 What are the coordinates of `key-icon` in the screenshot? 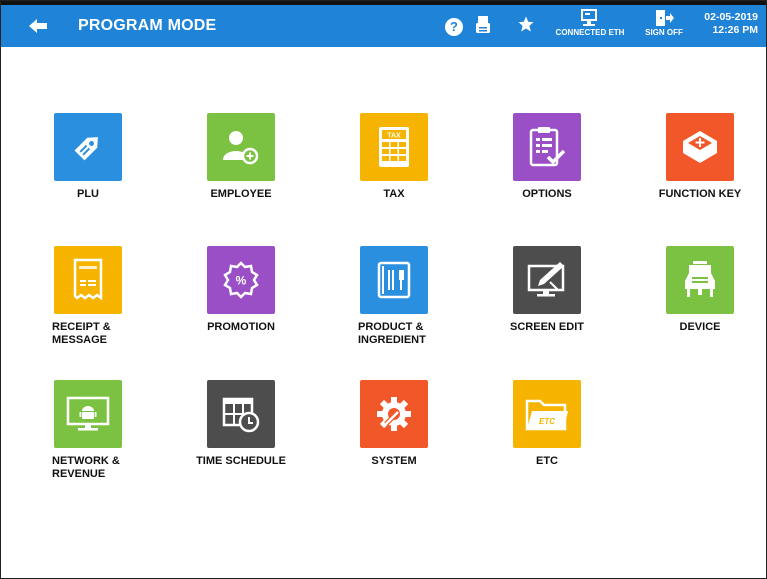 It's located at (700, 147).